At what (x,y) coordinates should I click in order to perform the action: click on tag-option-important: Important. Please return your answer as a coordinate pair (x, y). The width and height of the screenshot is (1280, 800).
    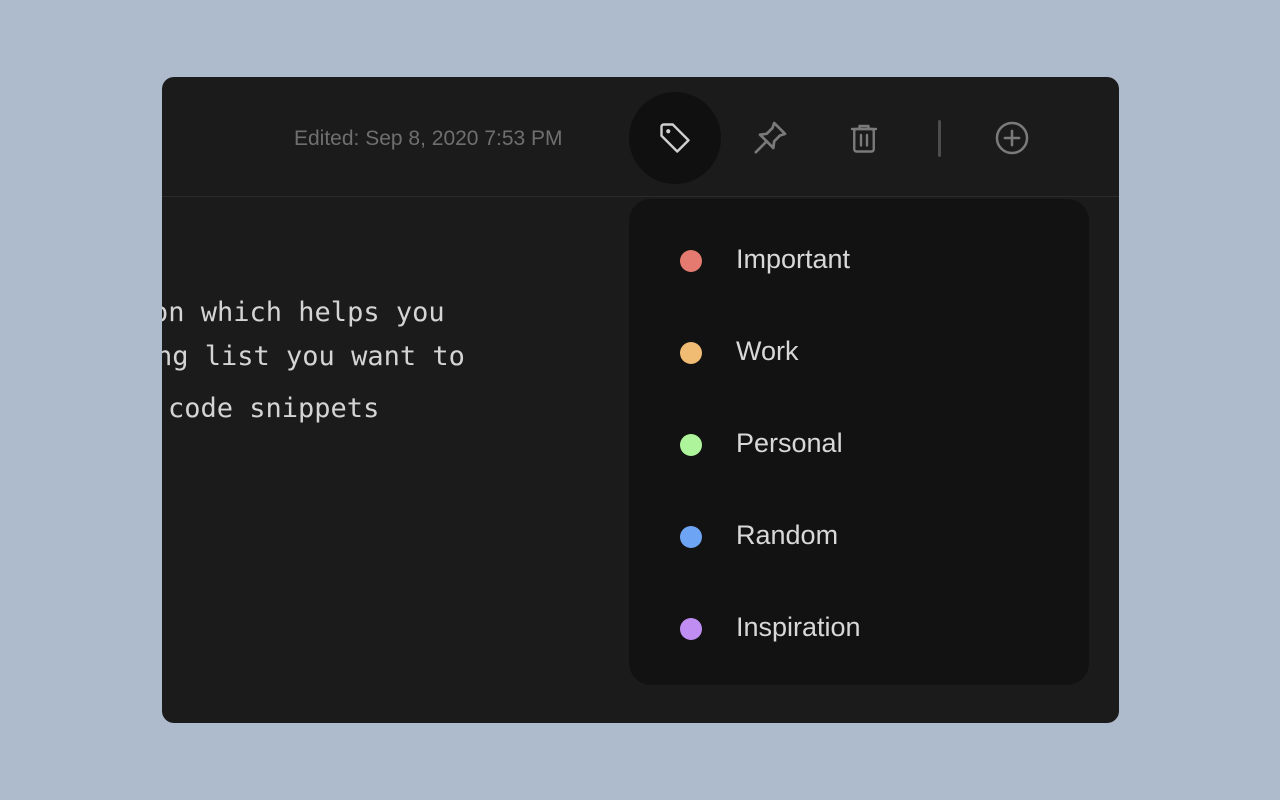
    Looking at the image, I should click on (859, 260).